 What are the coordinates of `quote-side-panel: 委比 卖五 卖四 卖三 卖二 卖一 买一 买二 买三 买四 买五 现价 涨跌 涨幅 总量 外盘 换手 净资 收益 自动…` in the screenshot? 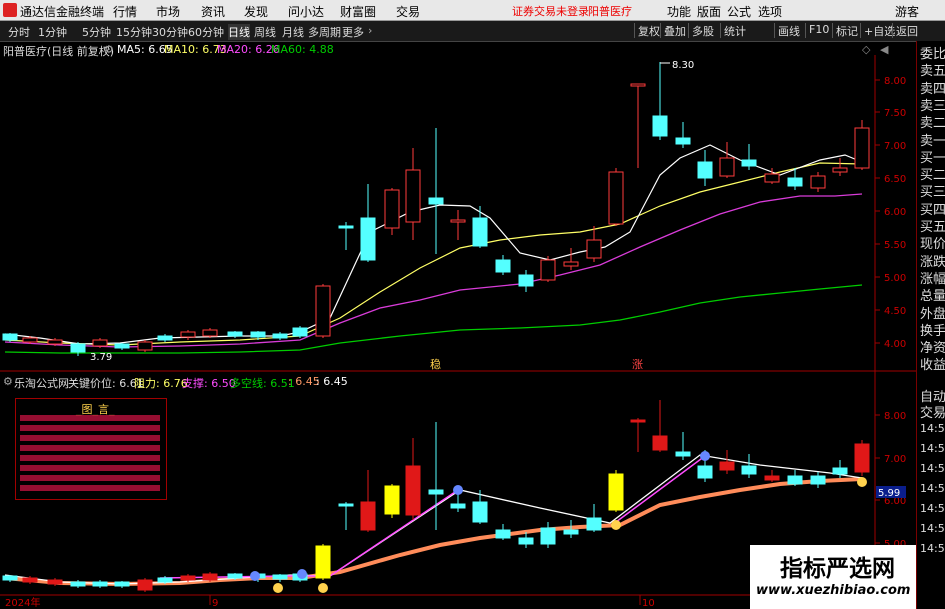 It's located at (930, 325).